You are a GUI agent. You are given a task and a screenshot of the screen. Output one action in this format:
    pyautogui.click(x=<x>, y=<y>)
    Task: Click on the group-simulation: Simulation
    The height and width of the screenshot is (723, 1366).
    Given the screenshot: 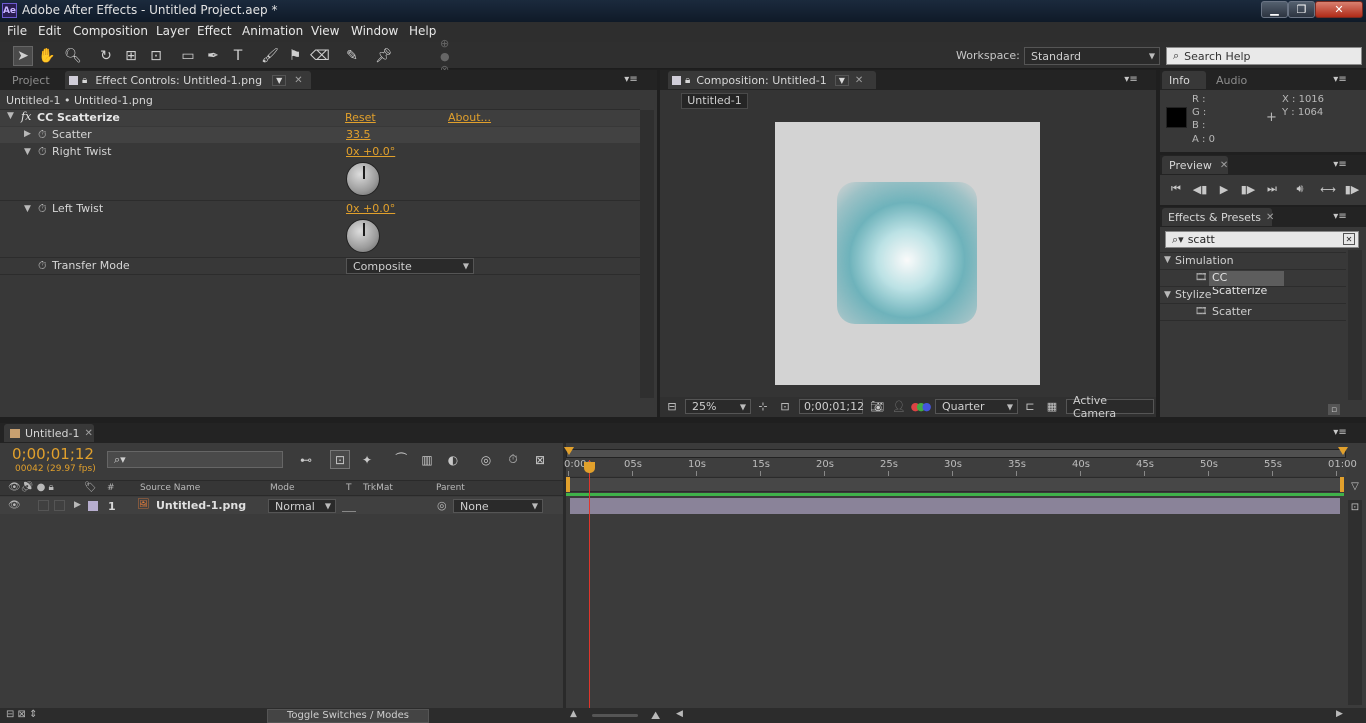 What is the action you would take?
    pyautogui.click(x=1204, y=260)
    